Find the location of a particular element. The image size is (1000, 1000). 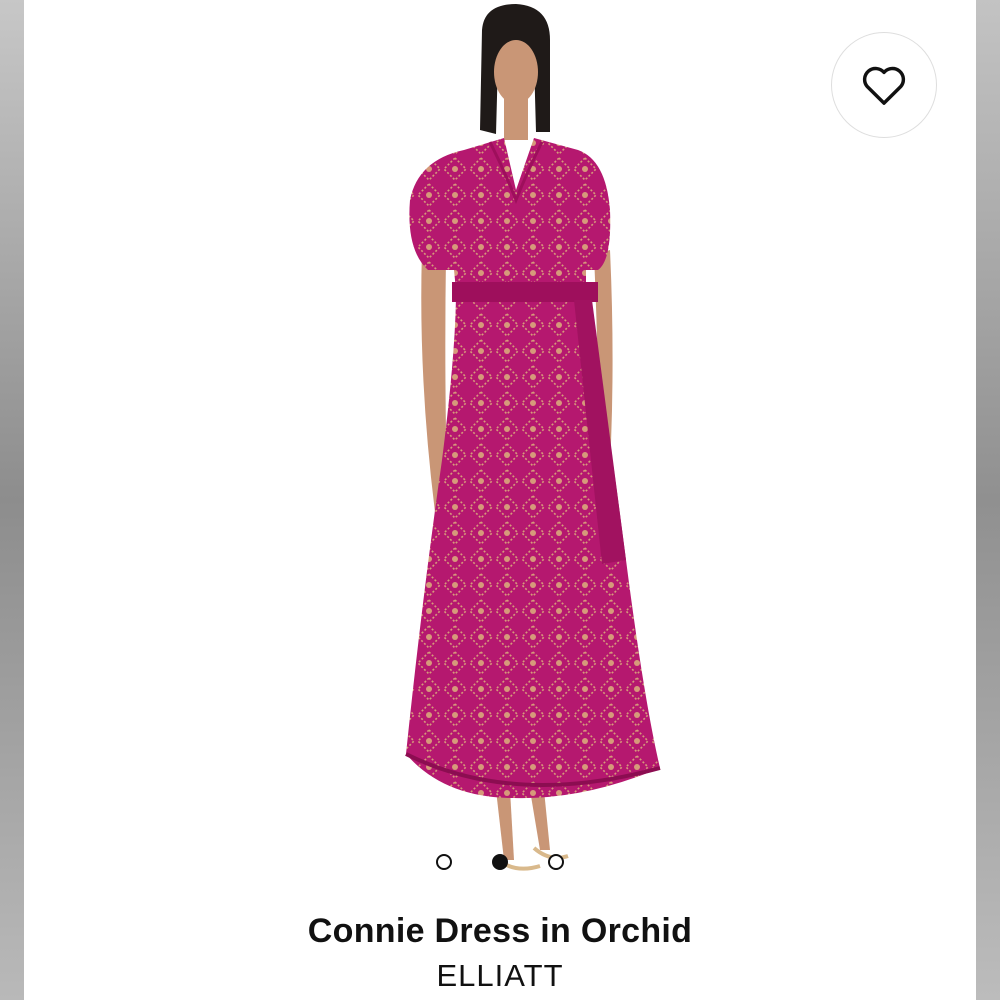

favorite-button is located at coordinates (884, 85).